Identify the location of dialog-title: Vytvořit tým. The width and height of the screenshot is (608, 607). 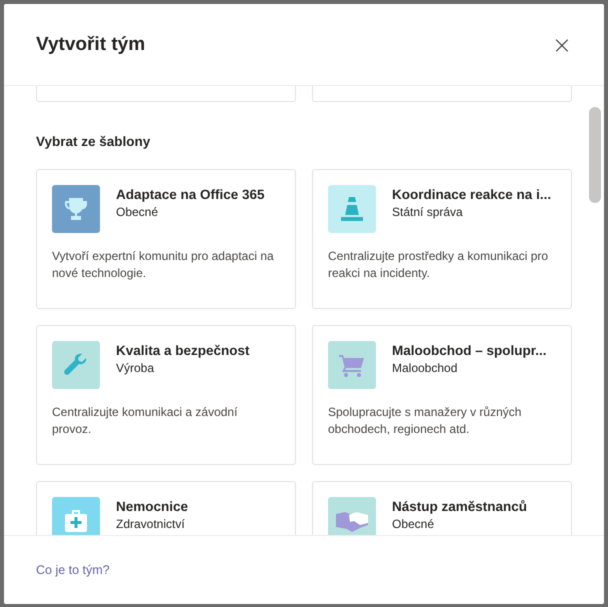
(91, 45).